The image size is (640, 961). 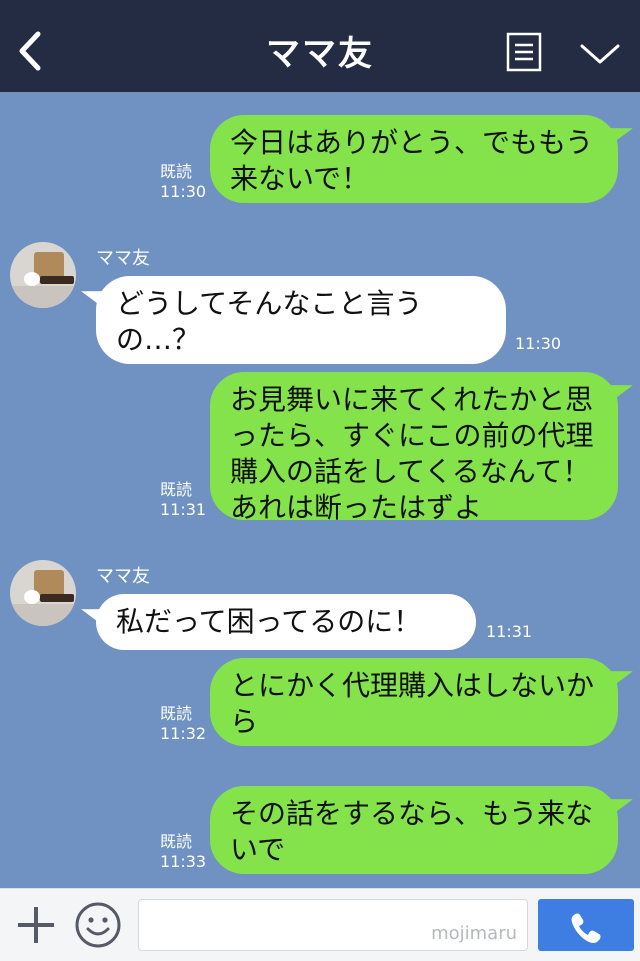 What do you see at coordinates (320, 54) in the screenshot?
I see `chat-title: ママ友` at bounding box center [320, 54].